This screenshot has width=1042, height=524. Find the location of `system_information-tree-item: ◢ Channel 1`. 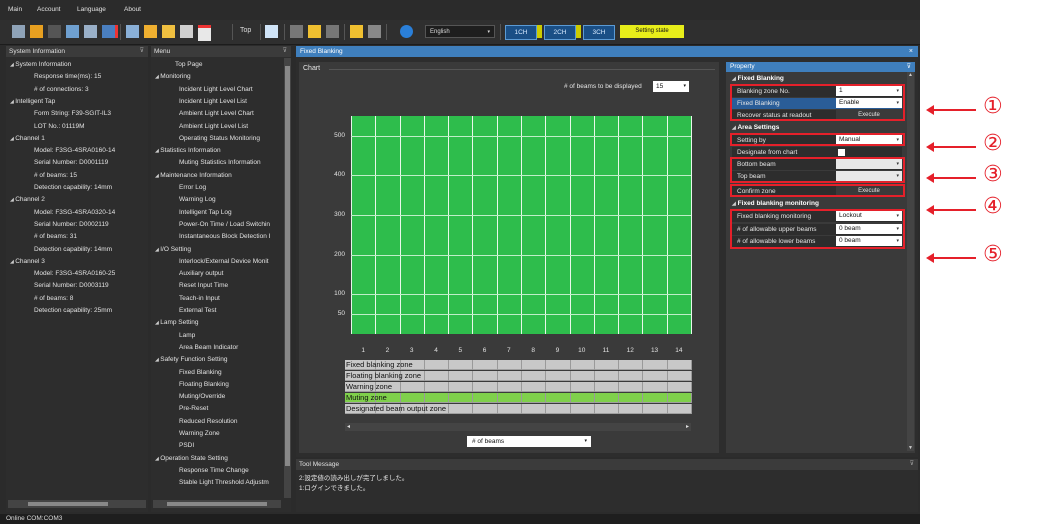

system_information-tree-item: ◢ Channel 1 is located at coordinates (27, 138).